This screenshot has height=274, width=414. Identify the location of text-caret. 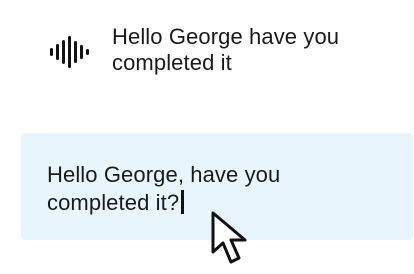
(183, 202).